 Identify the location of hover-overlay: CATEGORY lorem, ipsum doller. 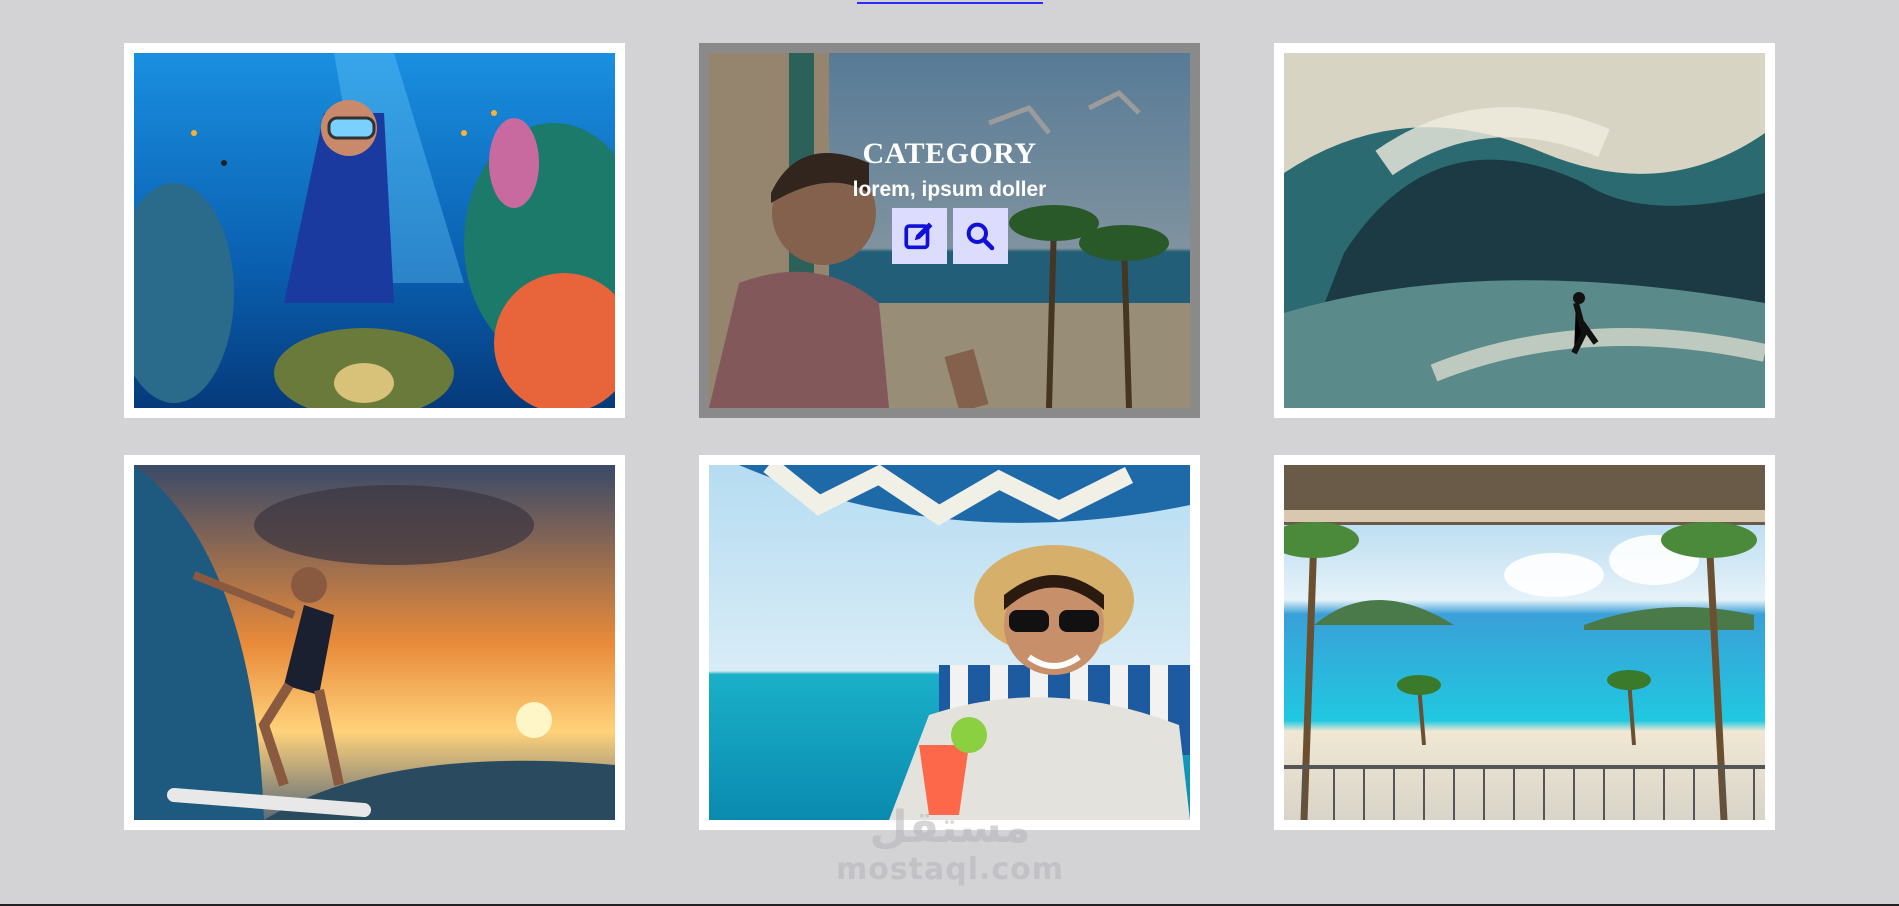
(949, 230).